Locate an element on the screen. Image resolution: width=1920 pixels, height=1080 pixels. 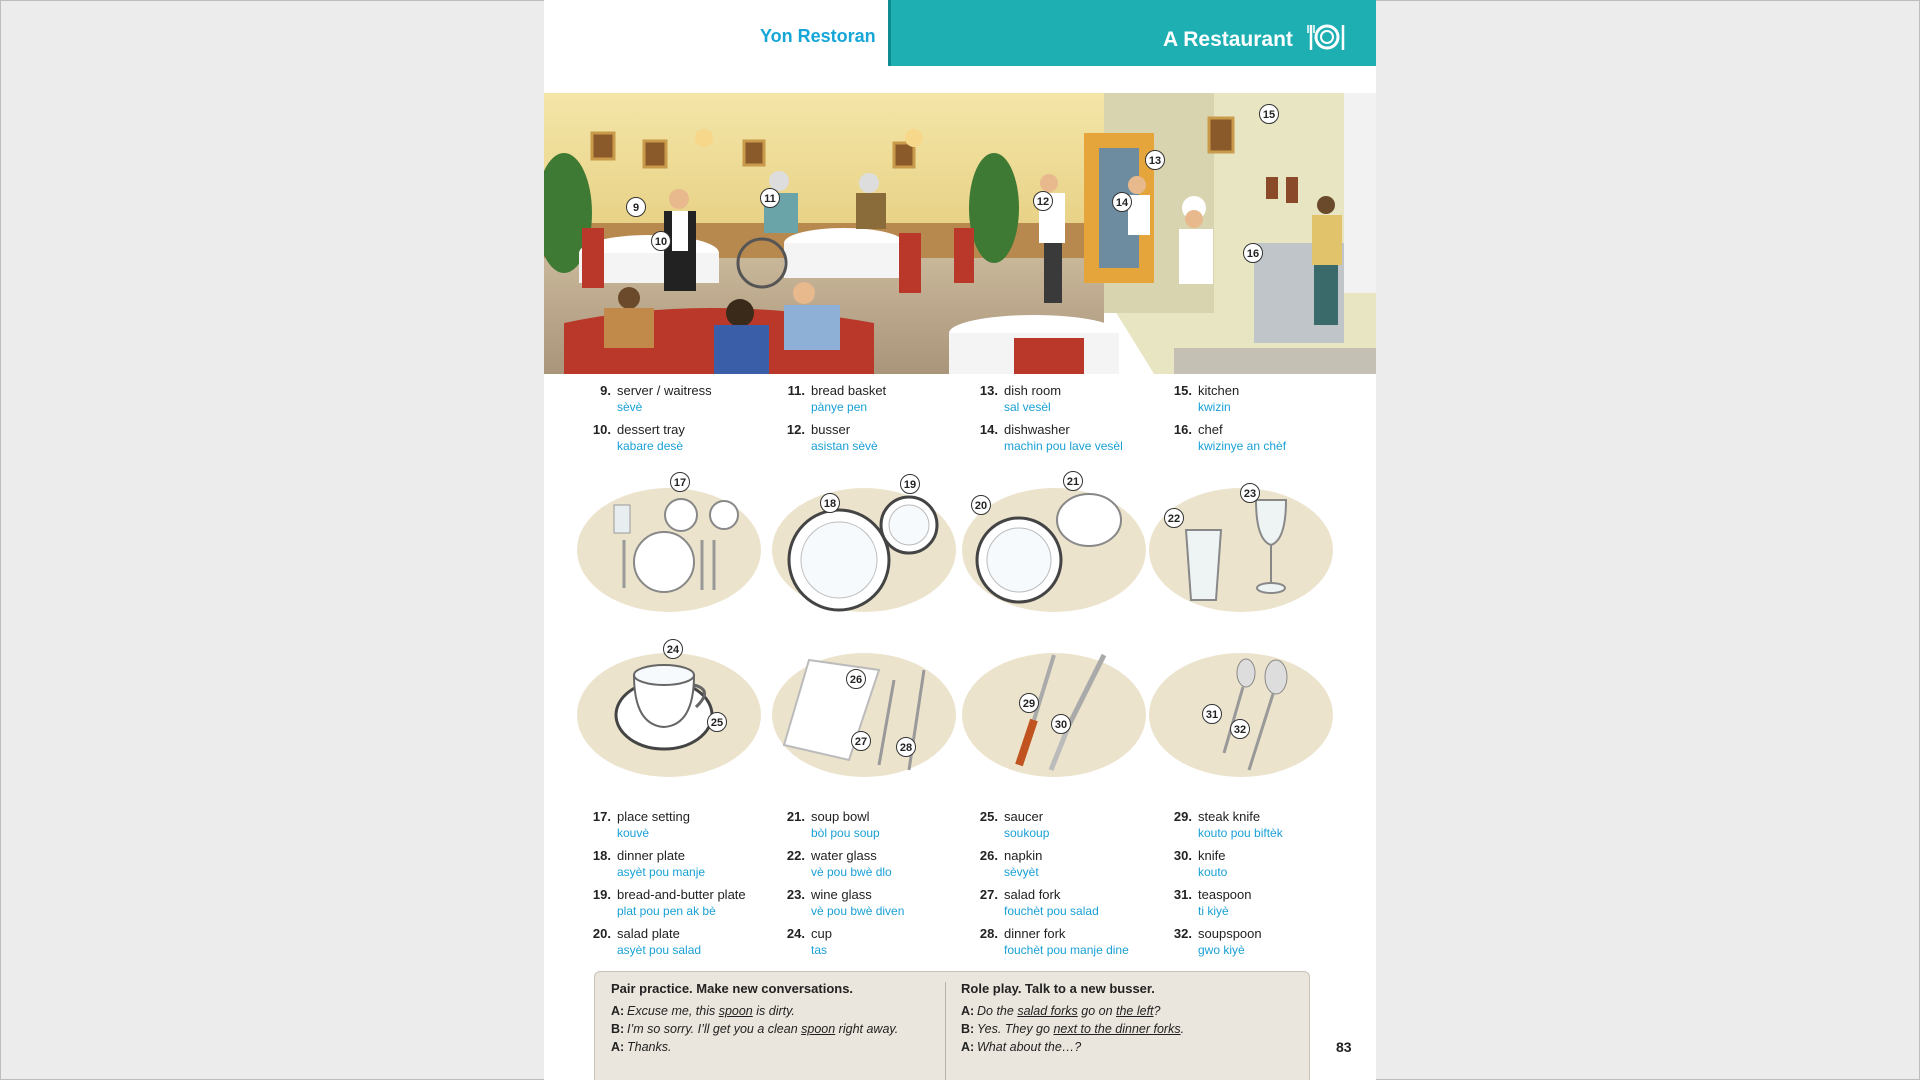
vocab-haitian: ti kiyè is located at coordinates (1213, 911).